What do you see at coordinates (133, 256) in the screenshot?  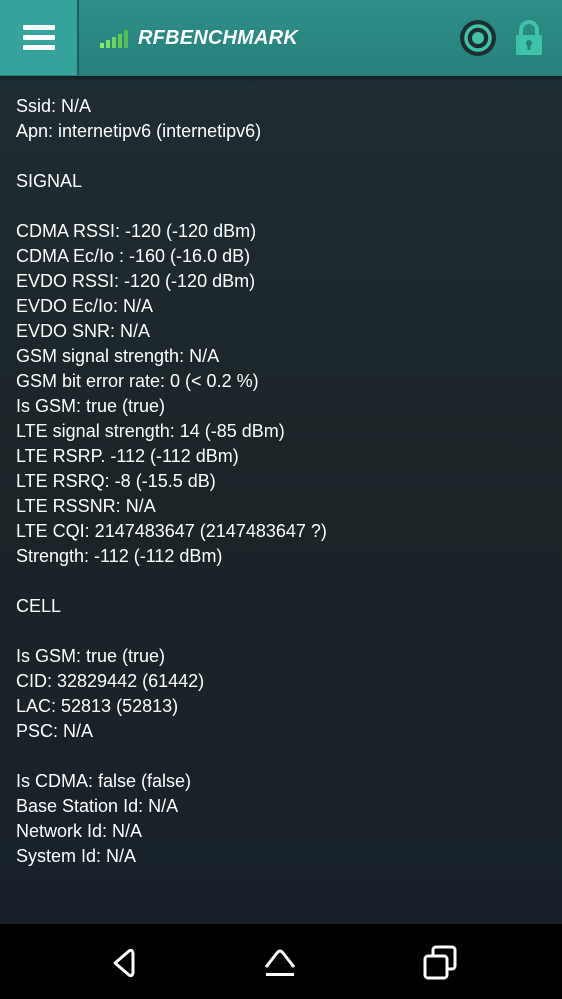 I see `info-line: CDMA Ec/Io : -160 (-16.0 dB)` at bounding box center [133, 256].